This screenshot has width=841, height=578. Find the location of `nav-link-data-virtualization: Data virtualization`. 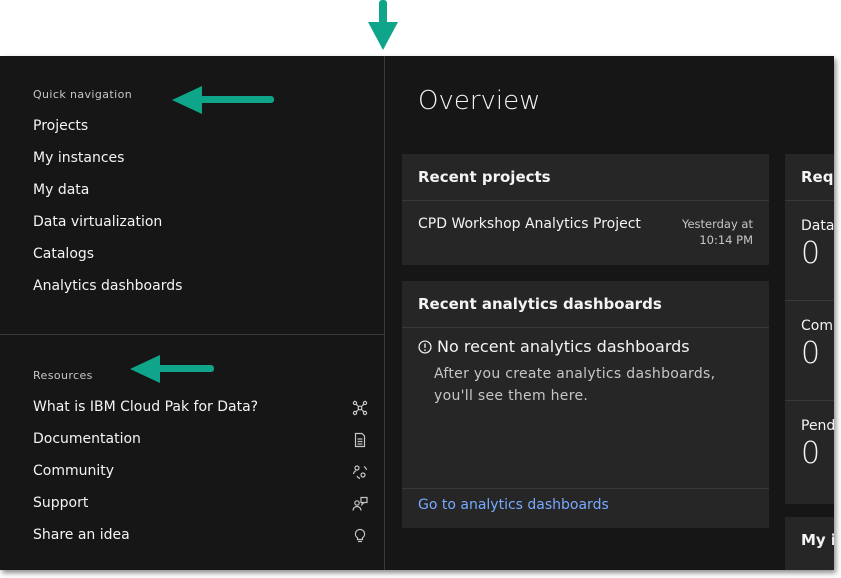

nav-link-data-virtualization: Data virtualization is located at coordinates (97, 222).